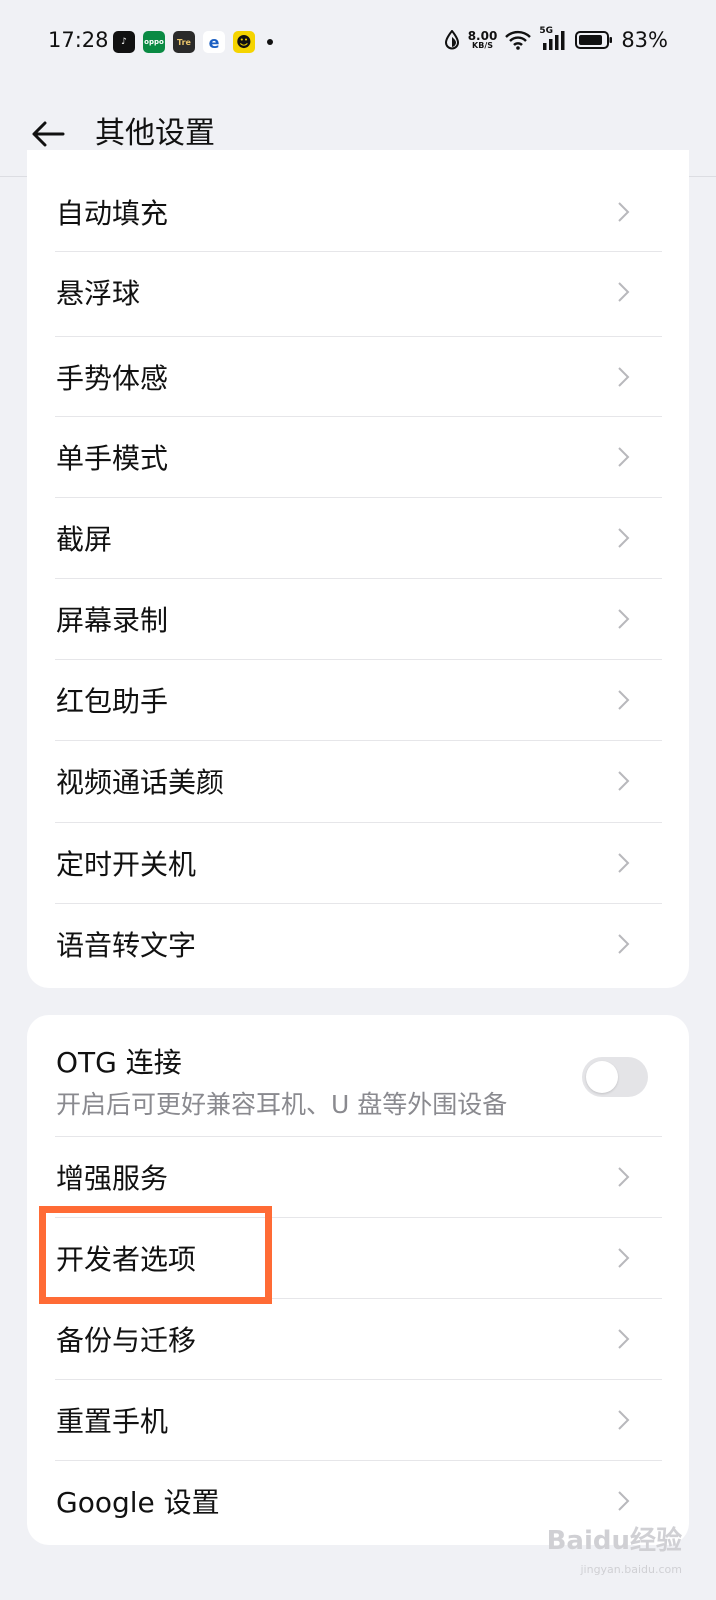  I want to click on settings-item-scheduled-power: 定时开关机, so click(344, 863).